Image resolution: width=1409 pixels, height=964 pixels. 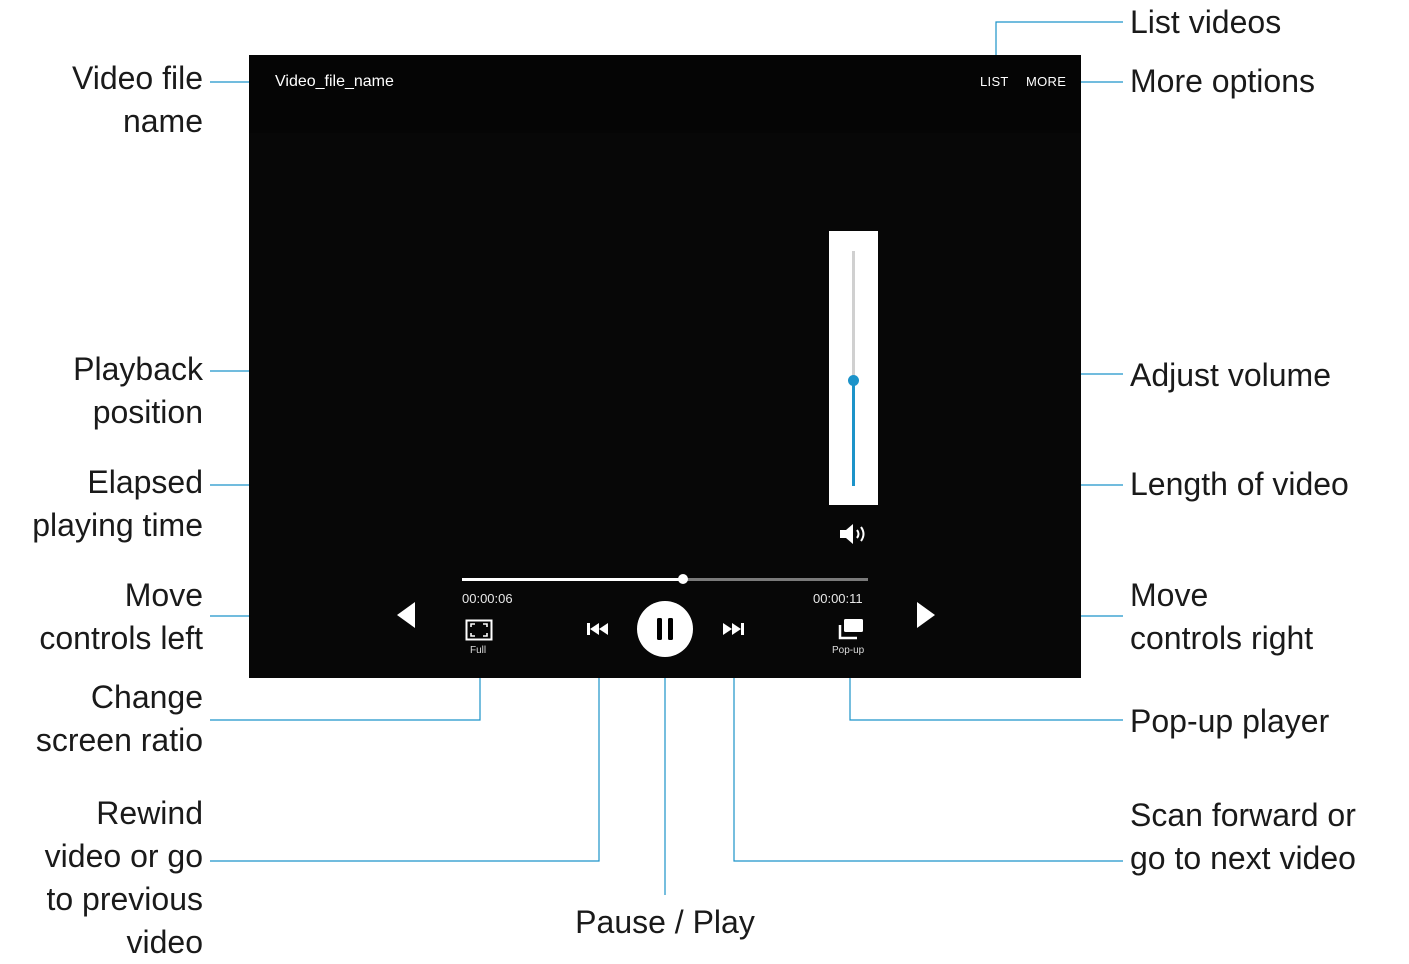 I want to click on callout-rewind: Rewind video or go to previous video, so click(x=123, y=877).